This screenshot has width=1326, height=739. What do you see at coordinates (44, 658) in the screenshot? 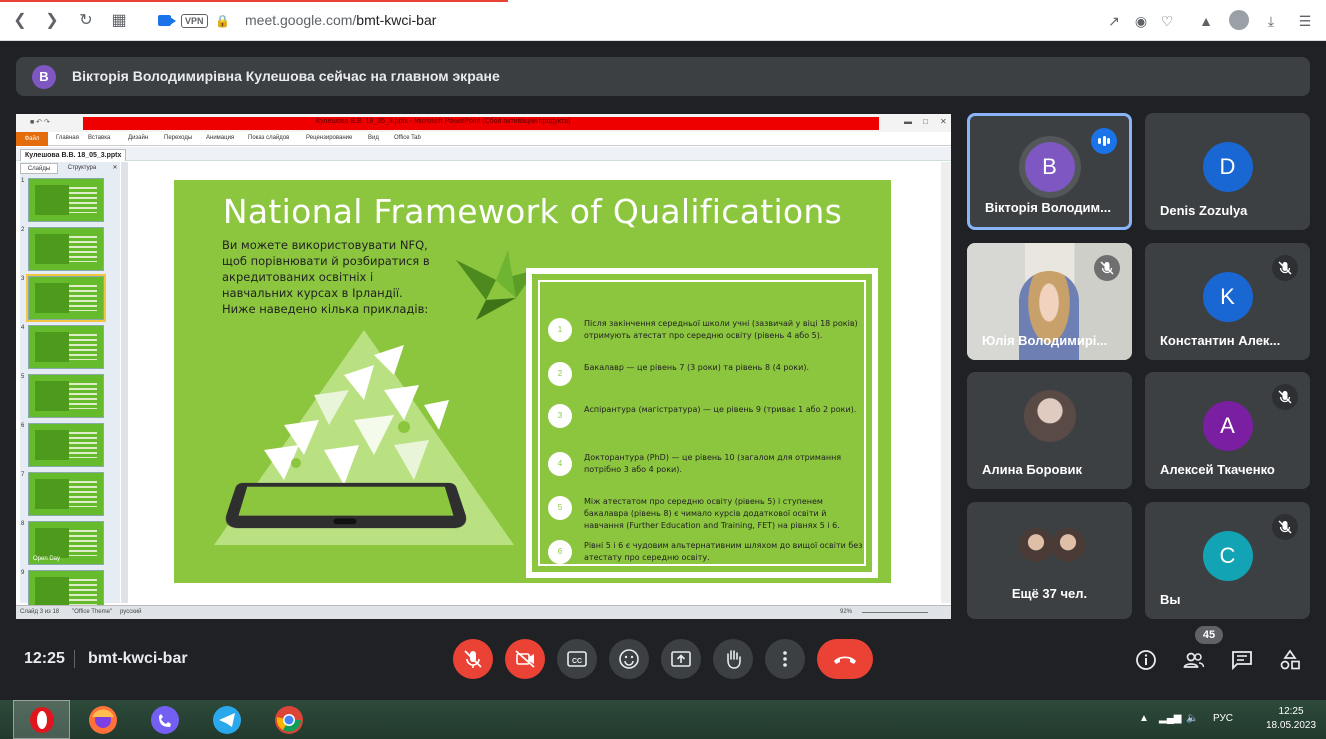
I see `meeting-time: 12:25` at bounding box center [44, 658].